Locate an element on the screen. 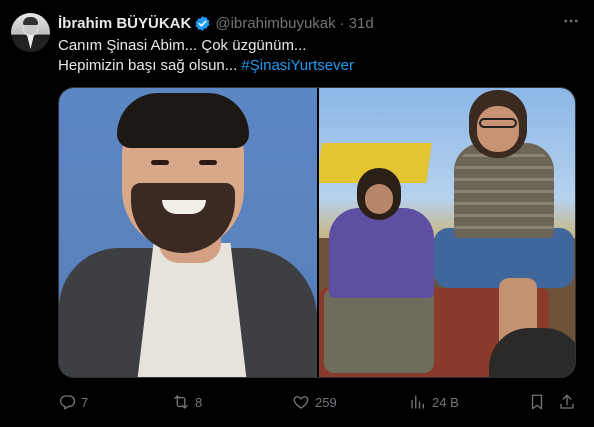  views-count: 24 B is located at coordinates (445, 402).